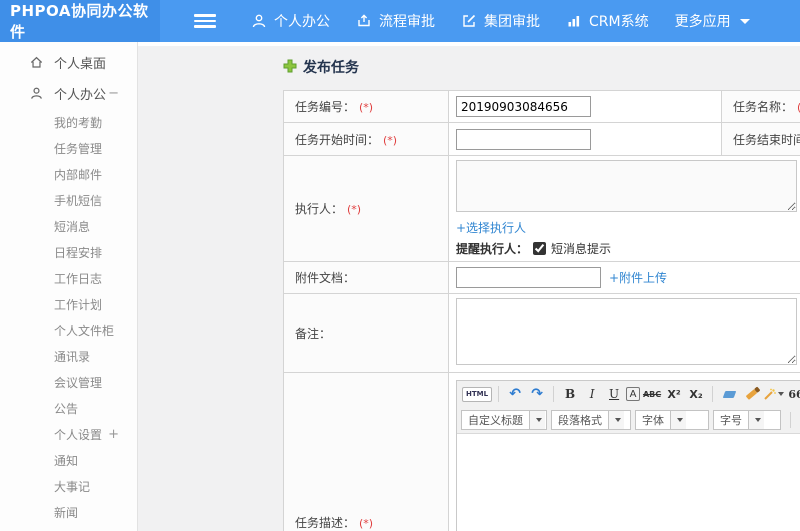  What do you see at coordinates (712, 21) in the screenshot?
I see `nav-more-apps: 更多应用` at bounding box center [712, 21].